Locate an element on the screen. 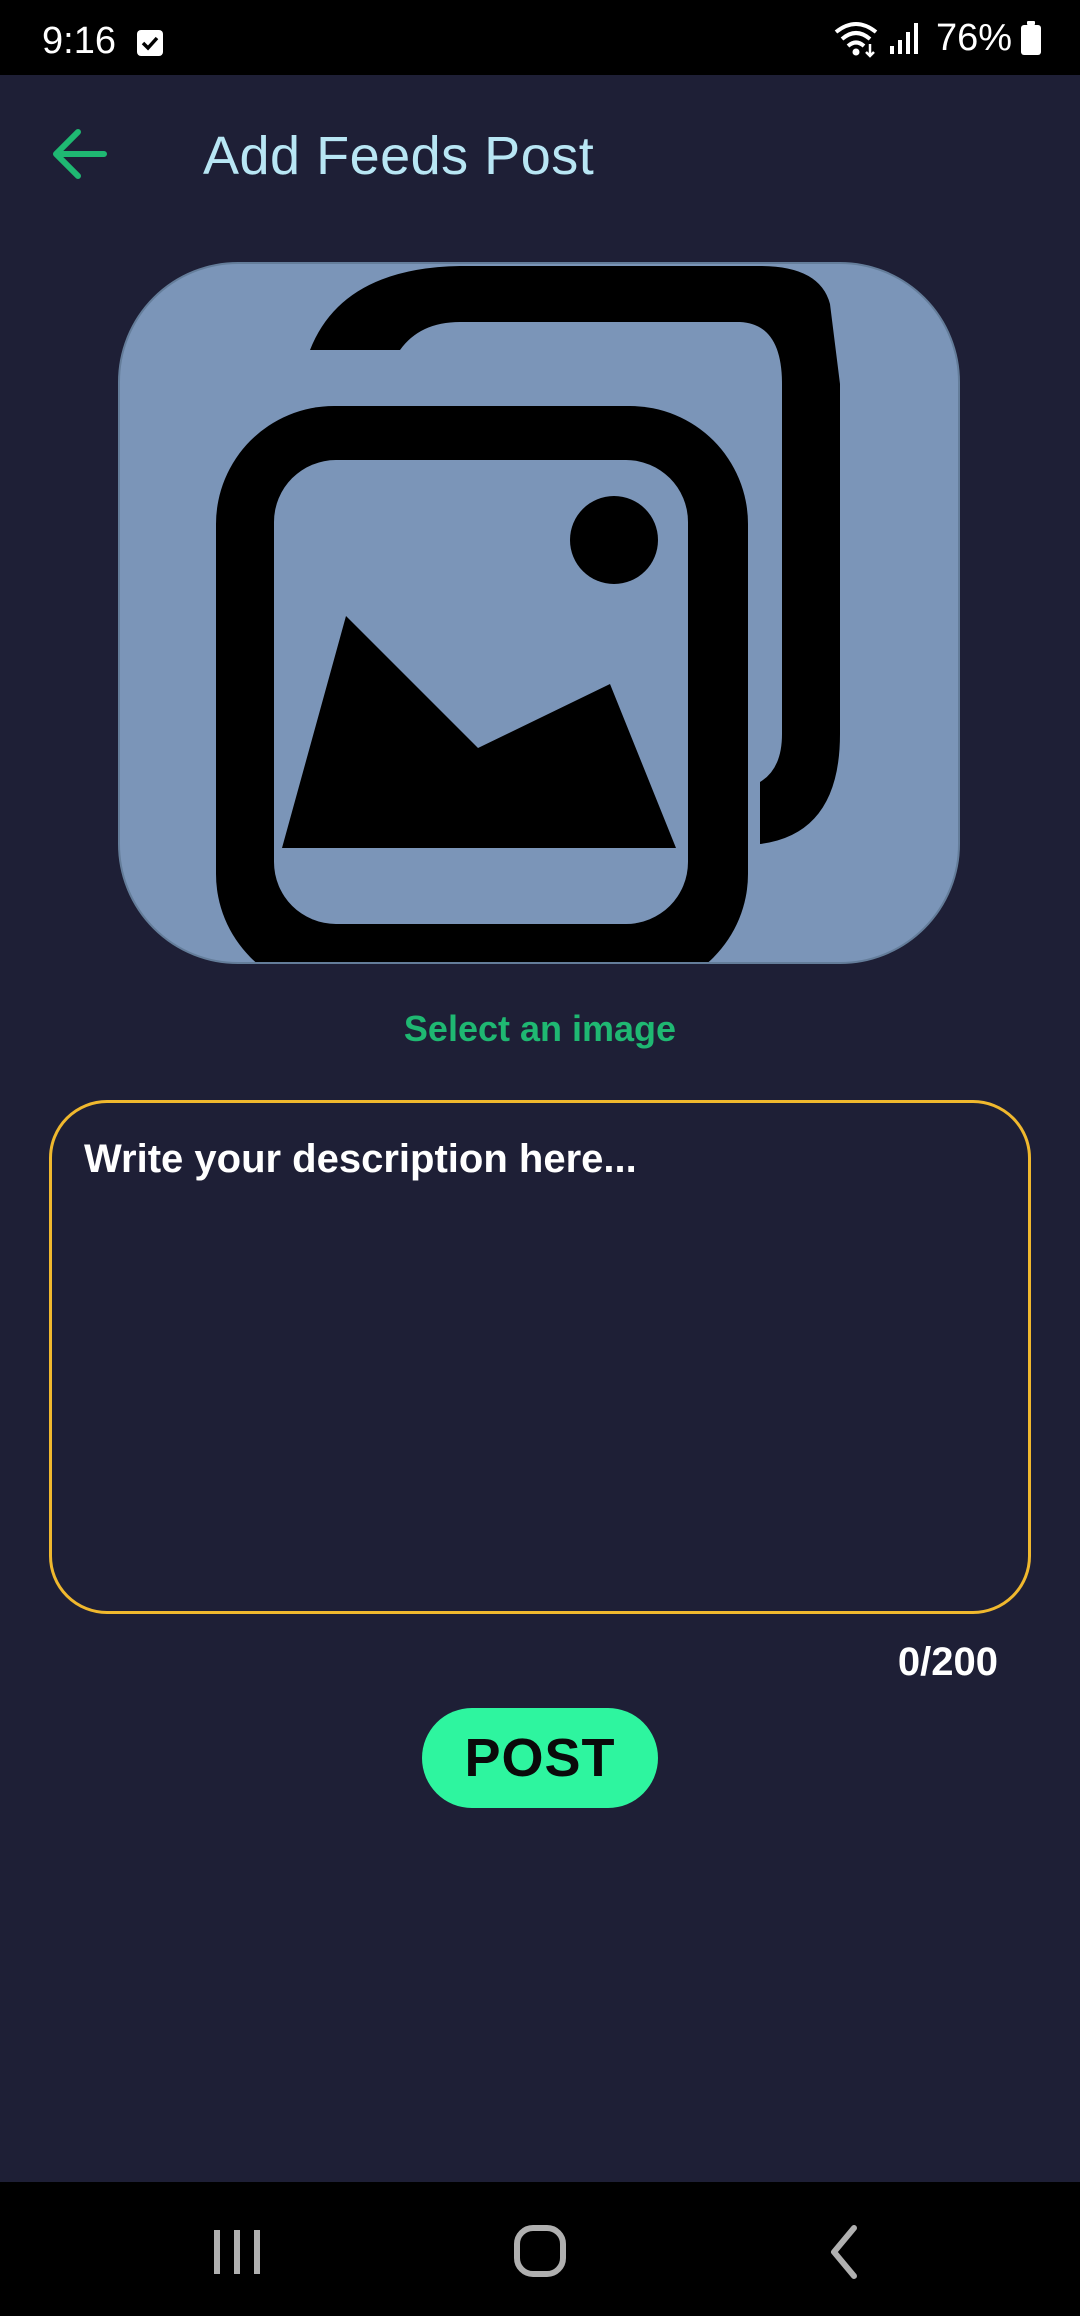  battery-percentage: 76% is located at coordinates (973, 37).